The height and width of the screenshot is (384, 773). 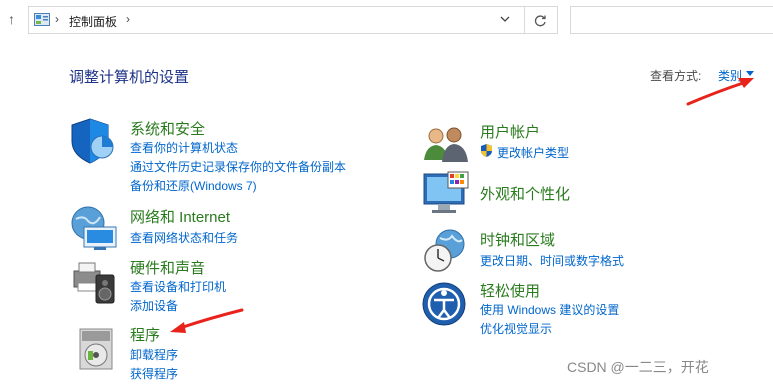 What do you see at coordinates (95, 228) in the screenshot?
I see `network-globe-icon` at bounding box center [95, 228].